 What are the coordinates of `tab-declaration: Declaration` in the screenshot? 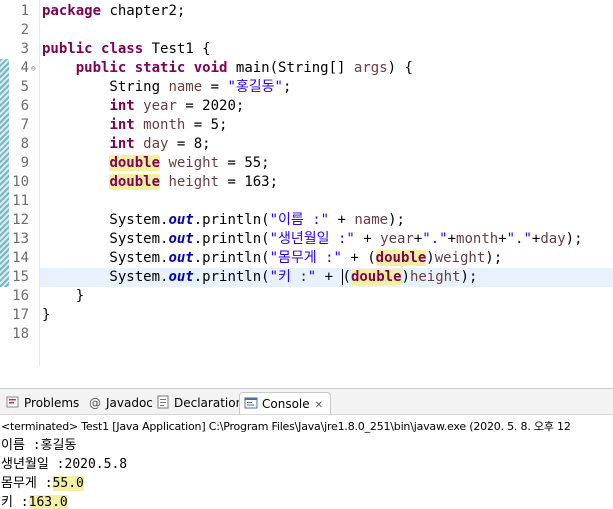 It's located at (197, 403).